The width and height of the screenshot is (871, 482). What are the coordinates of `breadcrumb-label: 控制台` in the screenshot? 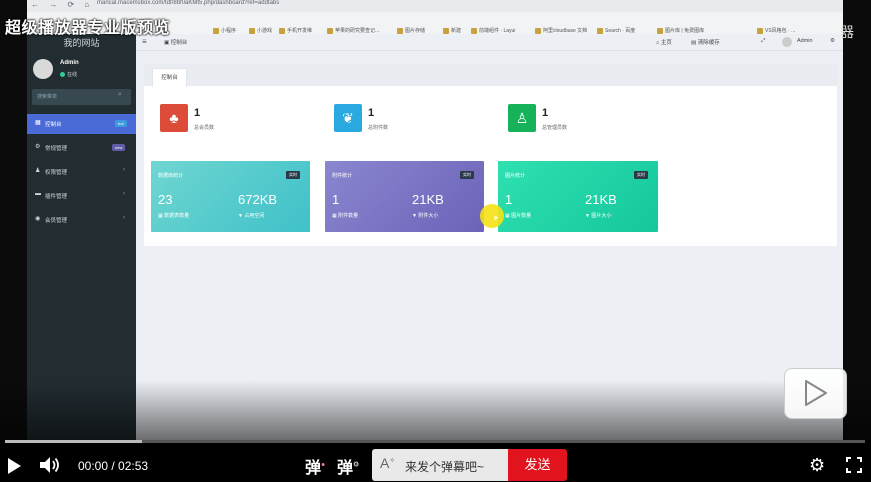 It's located at (179, 43).